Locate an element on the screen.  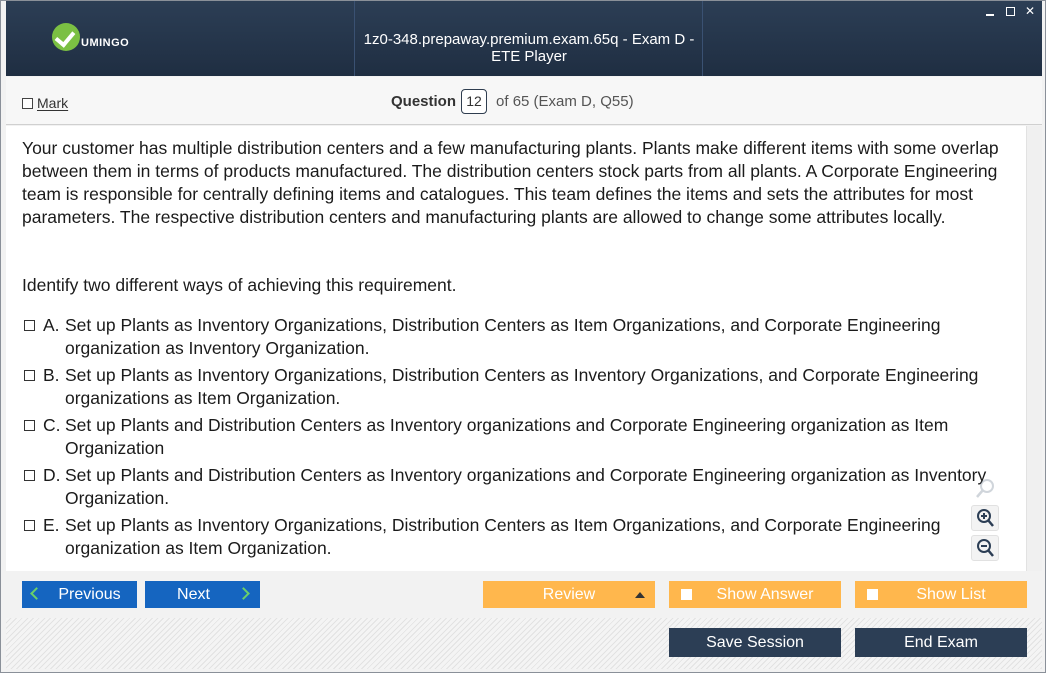
maximize-icon is located at coordinates (1010, 11).